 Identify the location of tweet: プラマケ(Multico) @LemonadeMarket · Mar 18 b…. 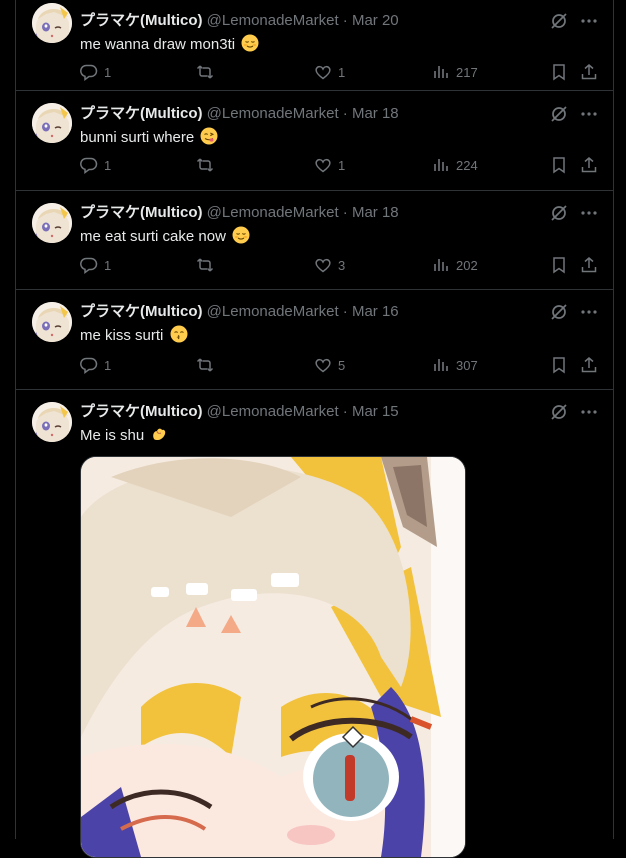
(314, 141).